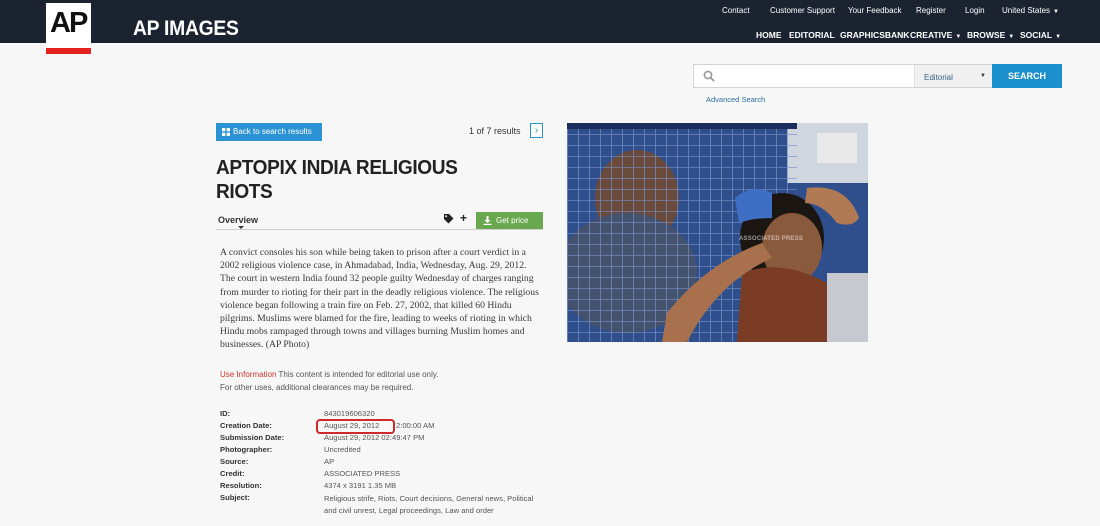  What do you see at coordinates (235, 497) in the screenshot?
I see `subject-label: Subject:` at bounding box center [235, 497].